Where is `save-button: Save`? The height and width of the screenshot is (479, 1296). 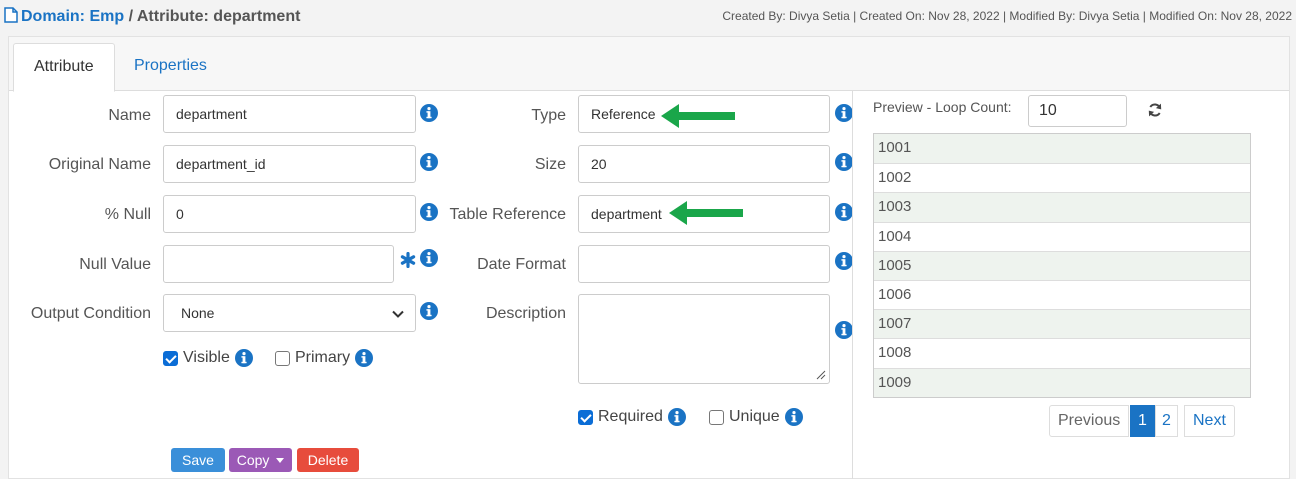
save-button: Save is located at coordinates (198, 460).